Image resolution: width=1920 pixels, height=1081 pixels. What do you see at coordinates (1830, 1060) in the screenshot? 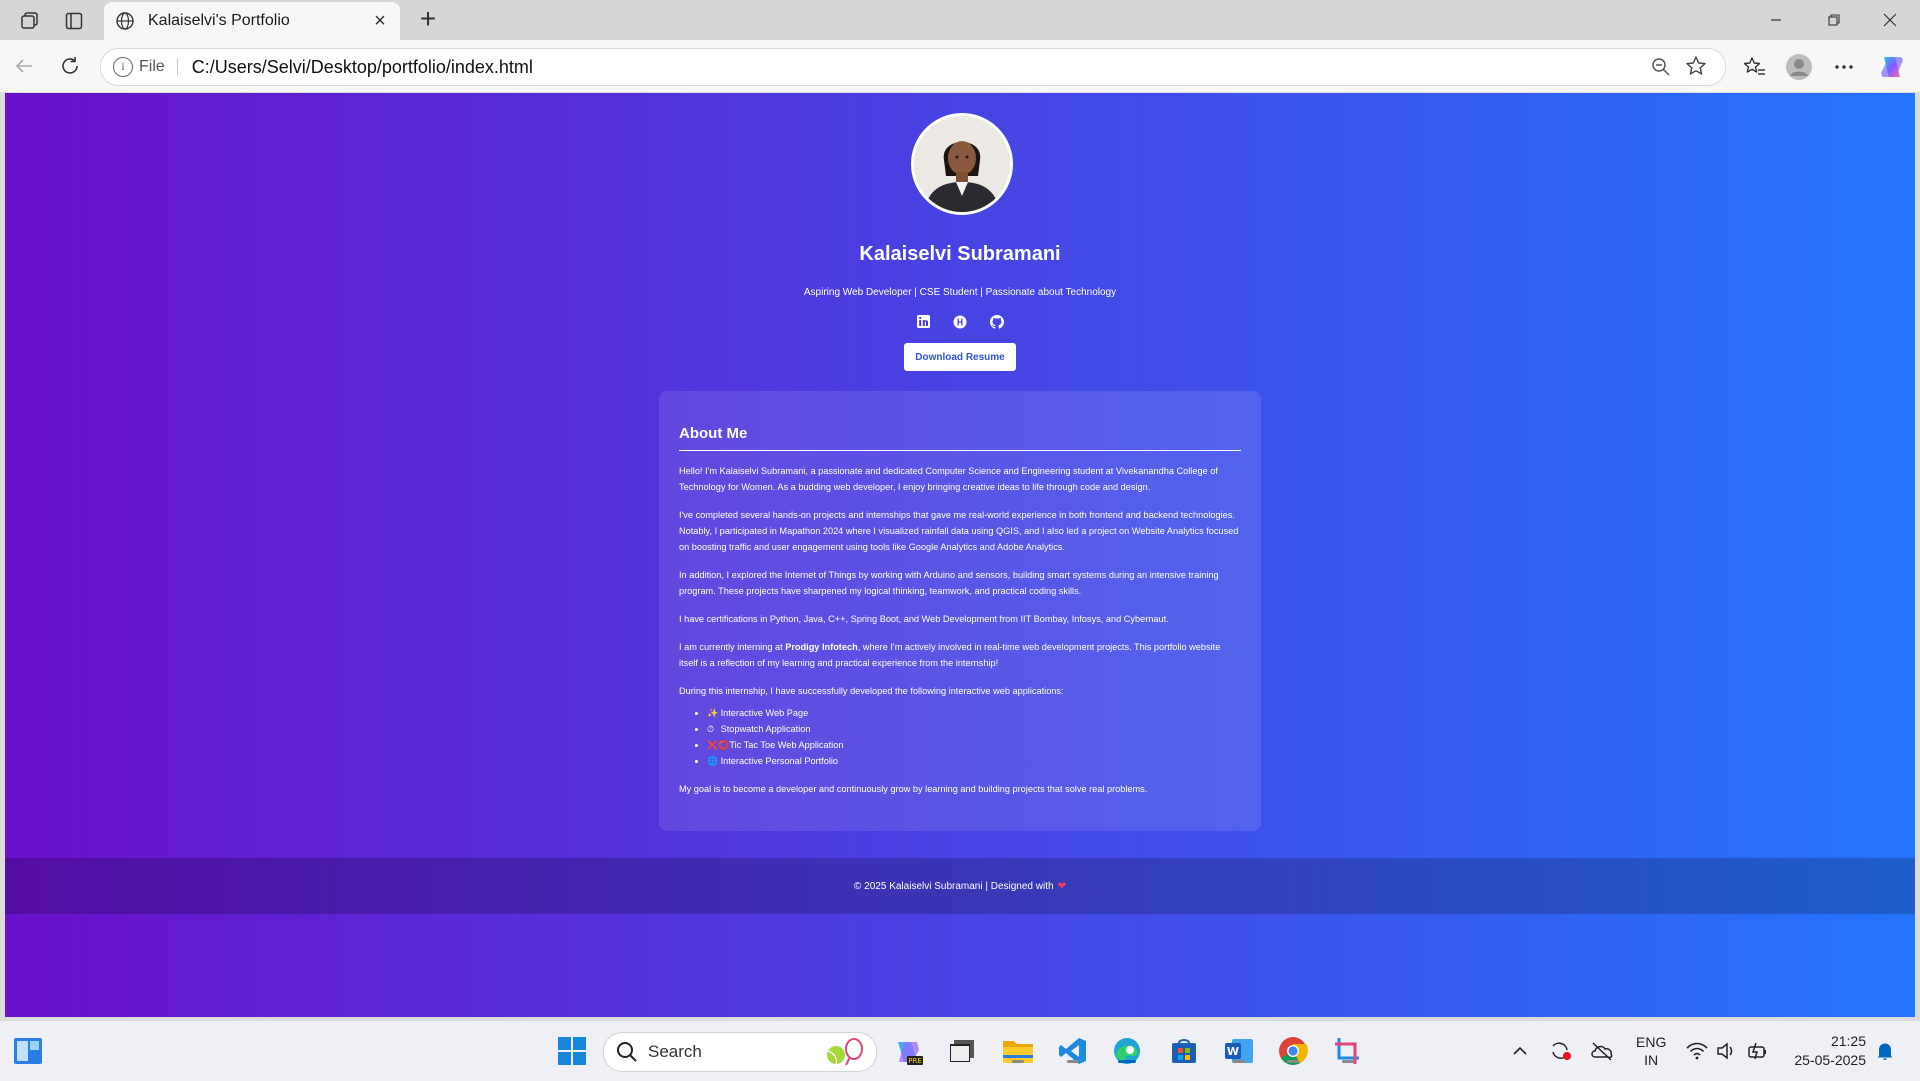
I see `clock-date: 25-05-2025` at bounding box center [1830, 1060].